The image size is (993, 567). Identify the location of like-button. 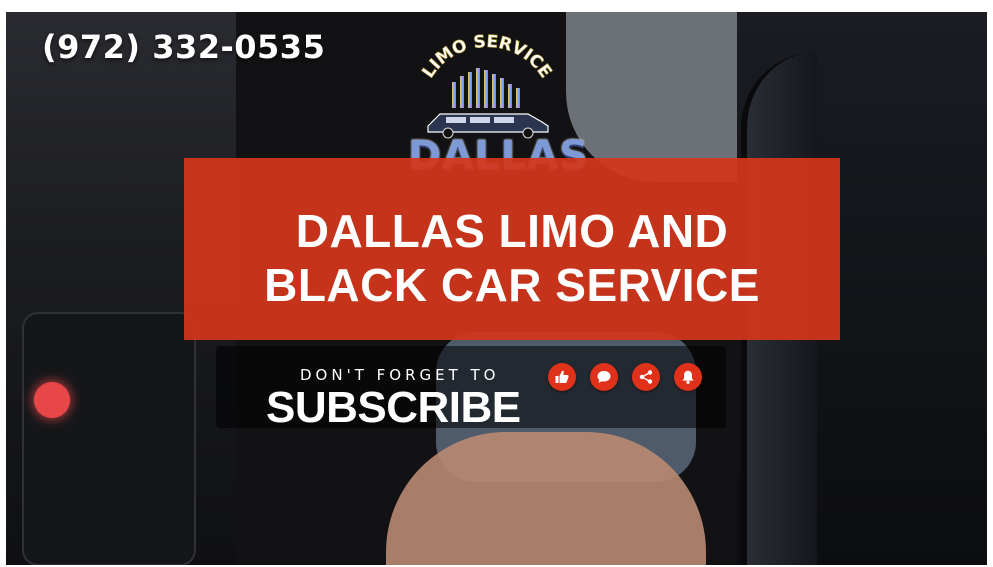
(562, 377).